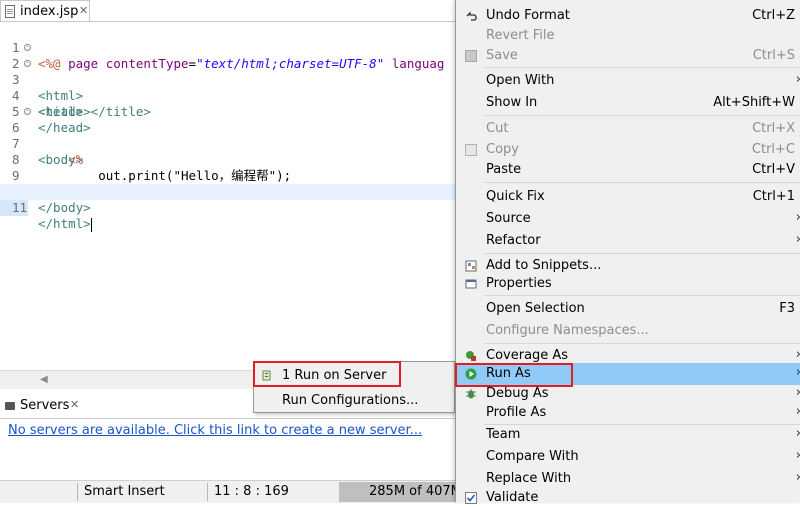  Describe the element at coordinates (628, 197) in the screenshot. I see `menu-item-quick-fix: Quick Fix Ctrl+1` at that location.